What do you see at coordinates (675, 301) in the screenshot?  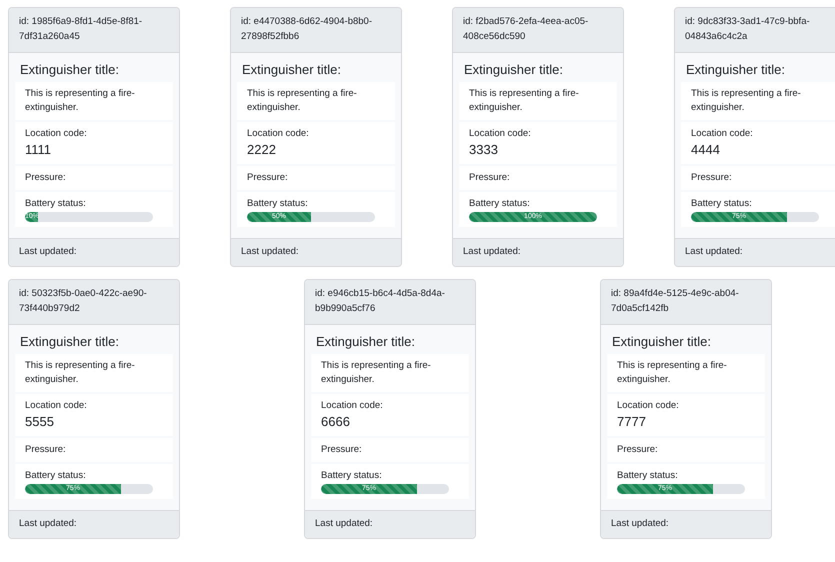 I see `card-id: id: 89a4fd4e-5125-4e9c-ab04-7d0a5cf142fb` at bounding box center [675, 301].